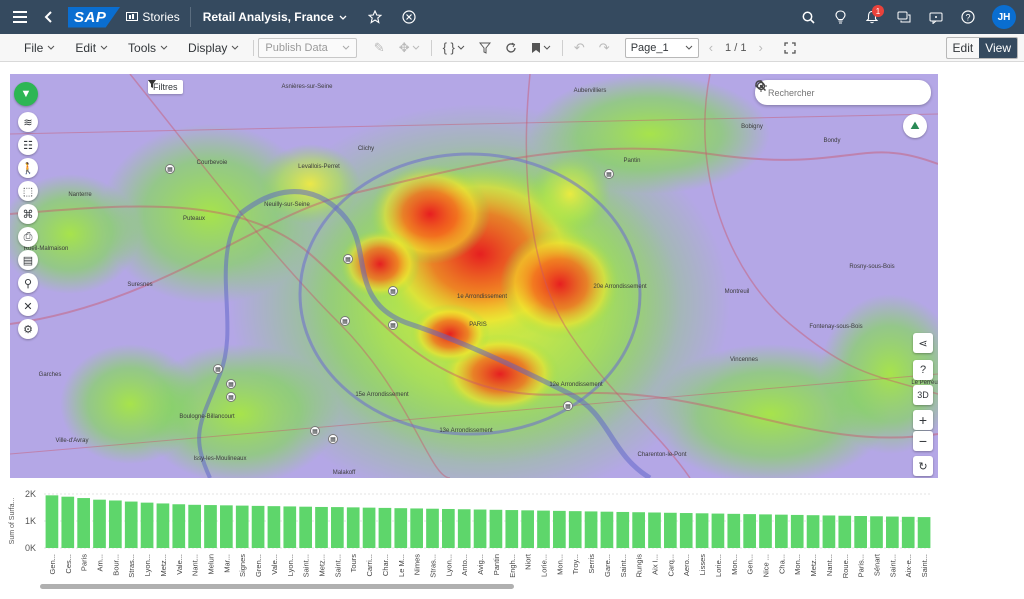  What do you see at coordinates (760, 47) in the screenshot?
I see `next-page-icon: ›` at bounding box center [760, 47].